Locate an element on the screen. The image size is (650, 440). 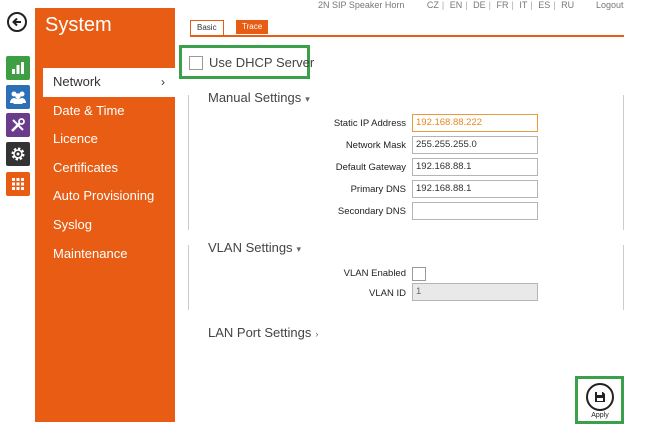
apply-button is located at coordinates (600, 397).